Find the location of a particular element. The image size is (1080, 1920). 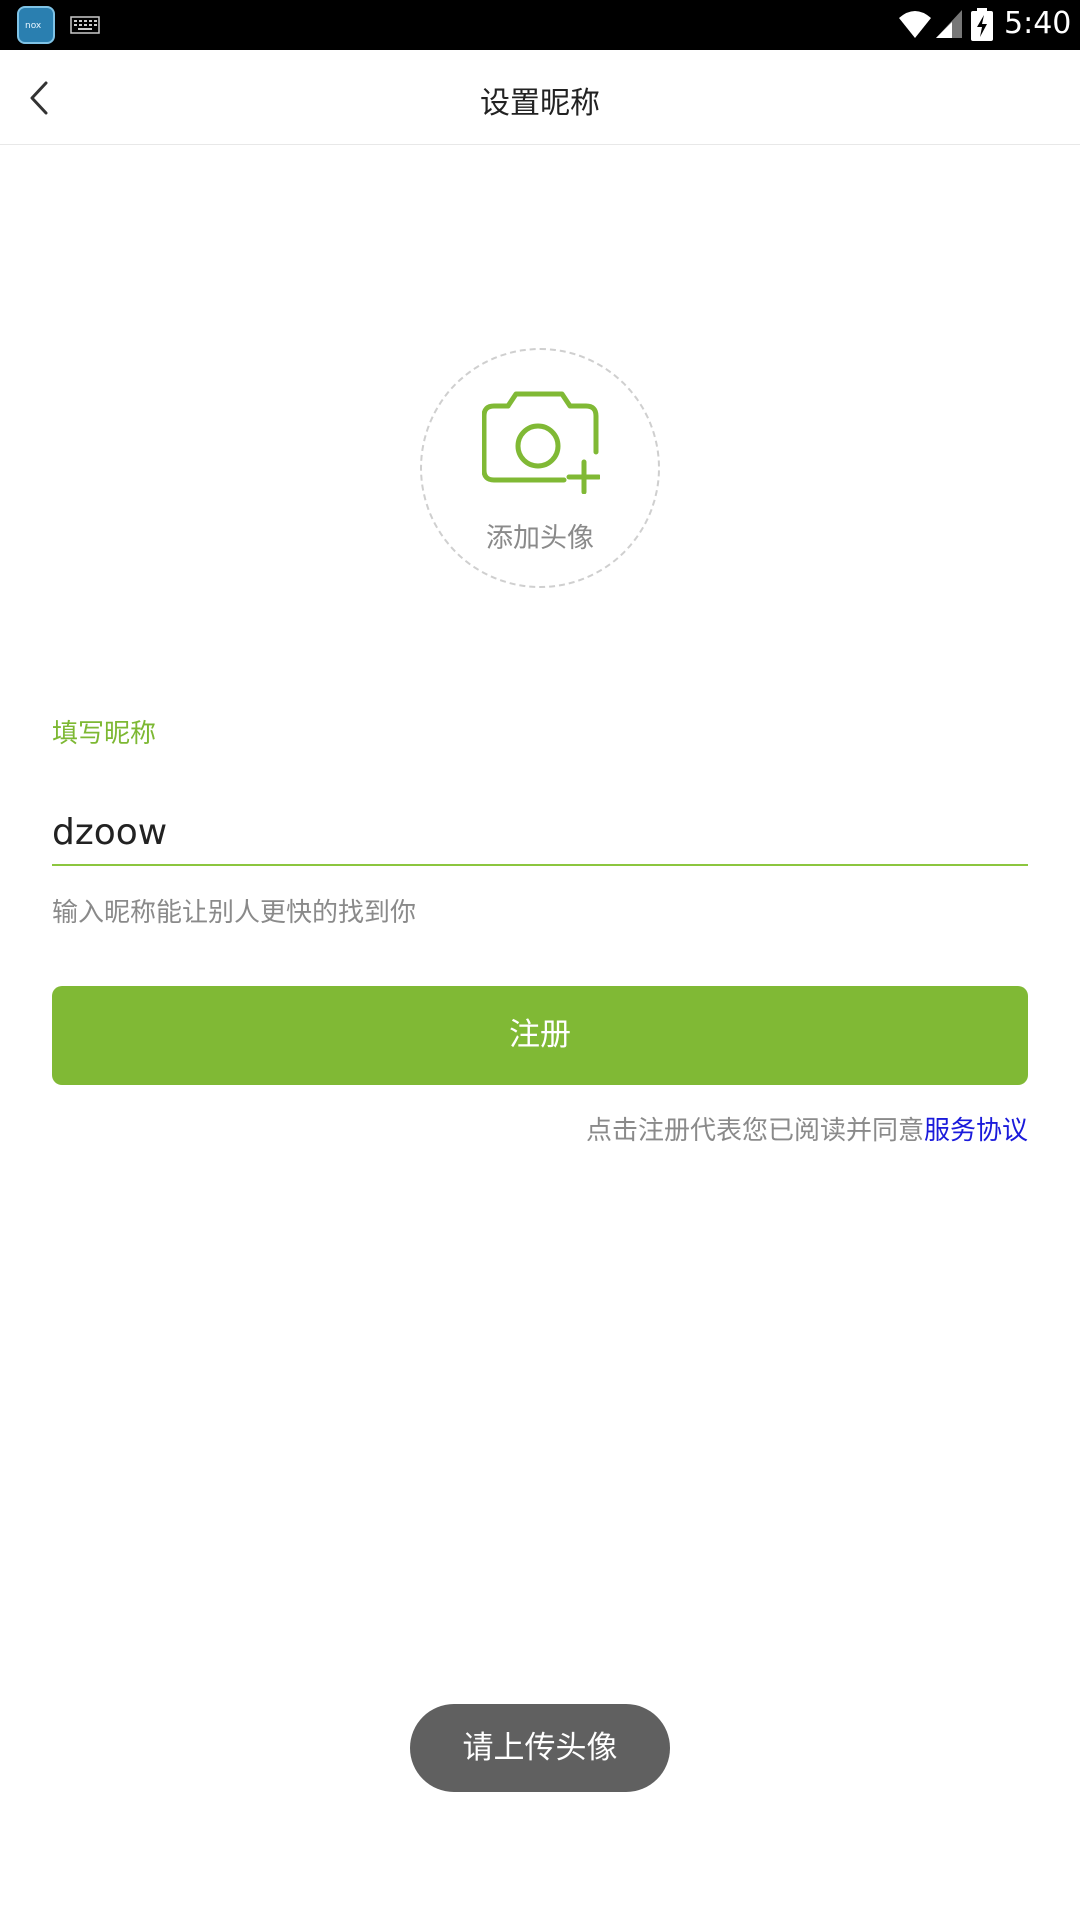

add-avatar-label: 添加头像 is located at coordinates (540, 538).